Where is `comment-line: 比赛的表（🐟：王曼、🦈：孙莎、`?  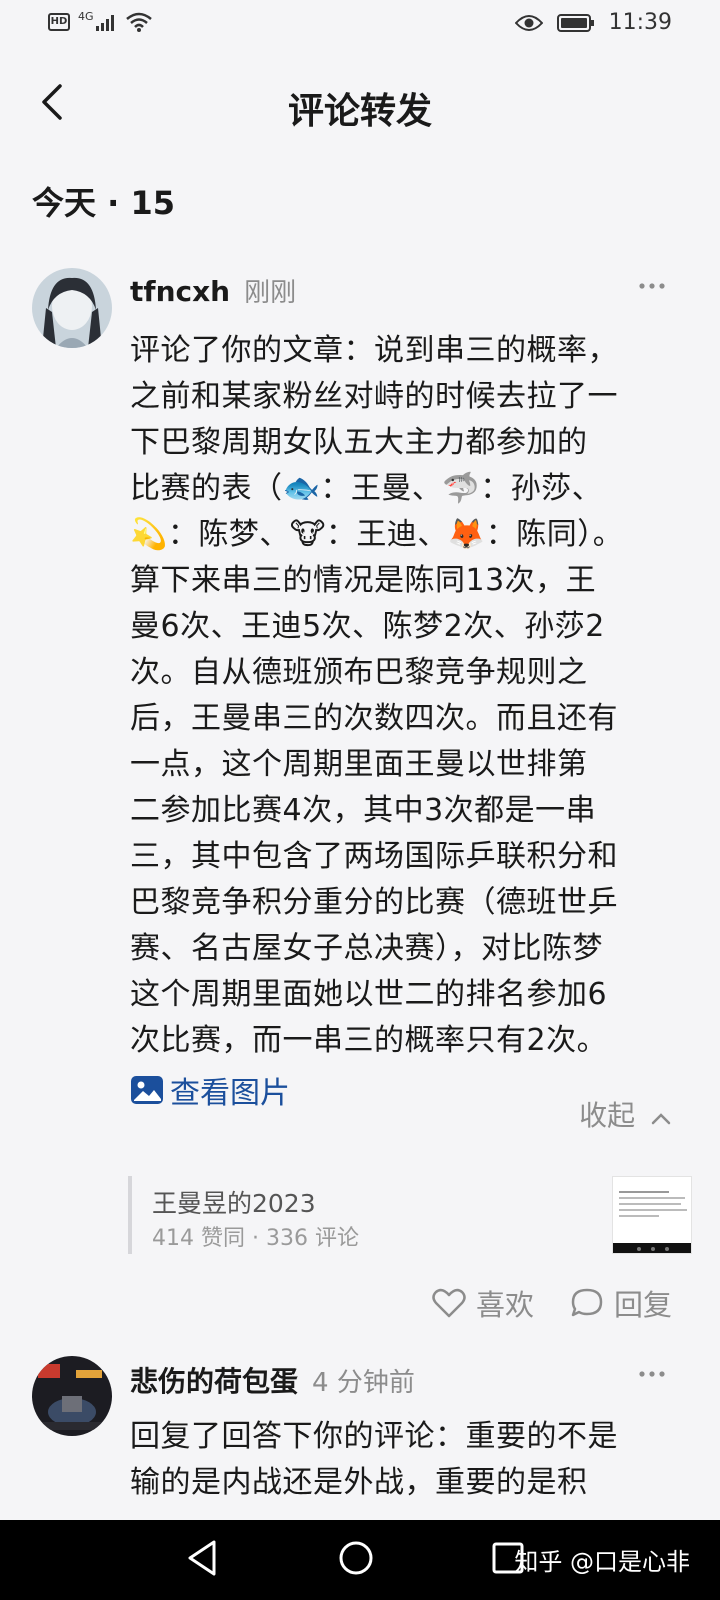
comment-line: 比赛的表（🐟：王曼、🦈：孙莎、 is located at coordinates (366, 488).